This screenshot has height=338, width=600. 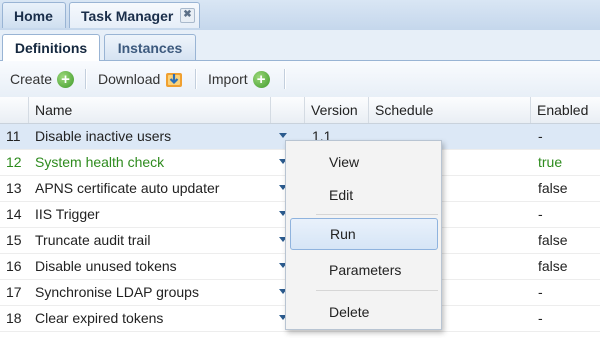 I want to click on menu-item-delete: Delete, so click(x=364, y=312).